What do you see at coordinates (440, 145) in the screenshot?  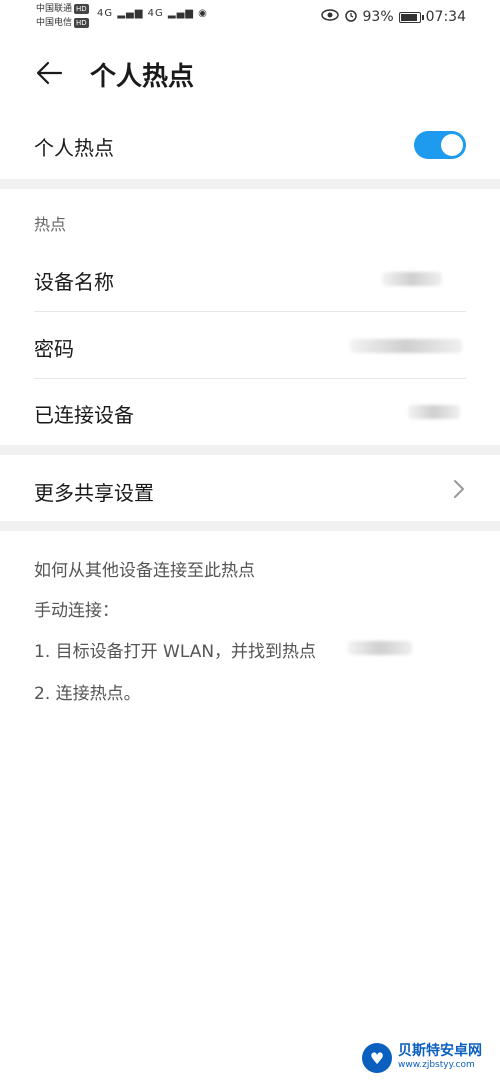 I see `hotspot-toggle` at bounding box center [440, 145].